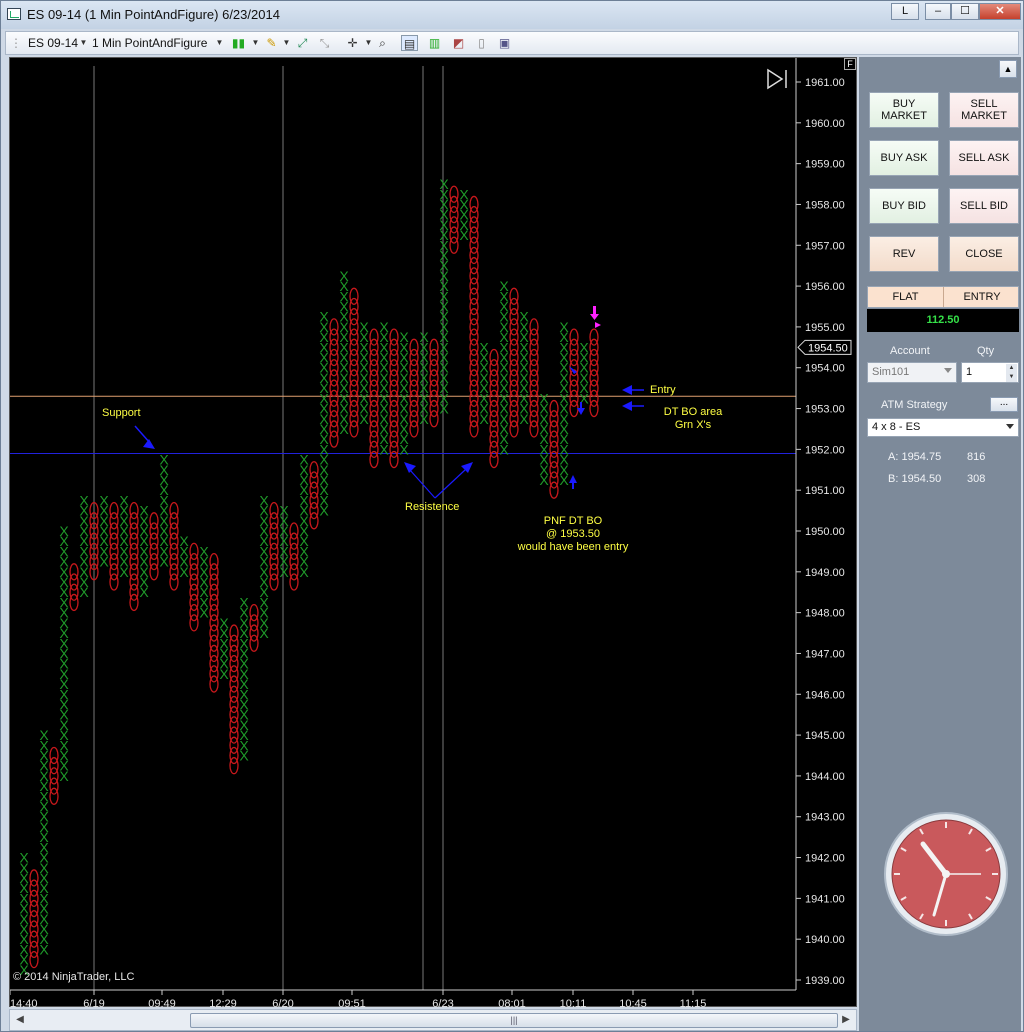 The width and height of the screenshot is (1024, 1032). I want to click on instrument-selector: ES 09-14, so click(53, 43).